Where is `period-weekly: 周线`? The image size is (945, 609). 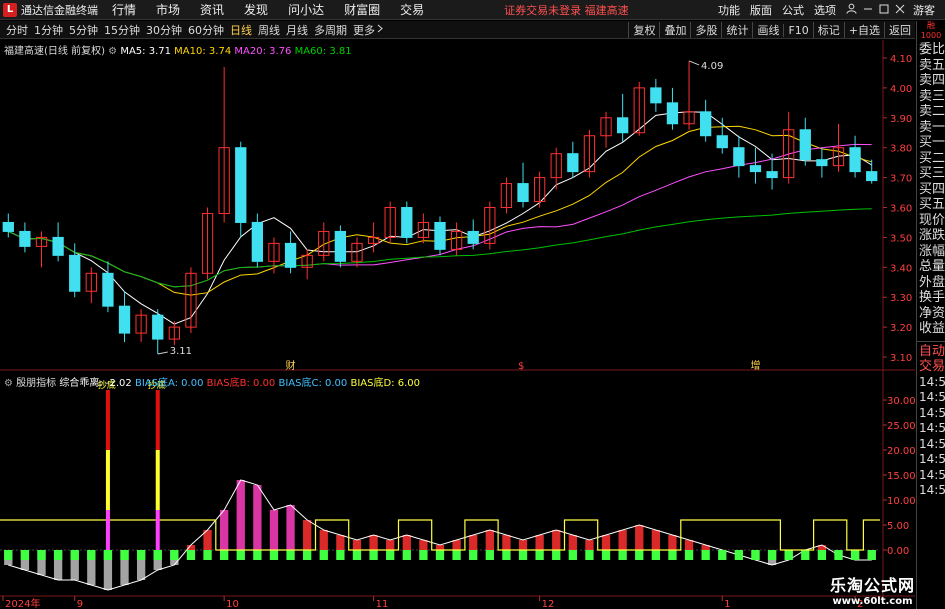
period-weekly: 周线 is located at coordinates (269, 30).